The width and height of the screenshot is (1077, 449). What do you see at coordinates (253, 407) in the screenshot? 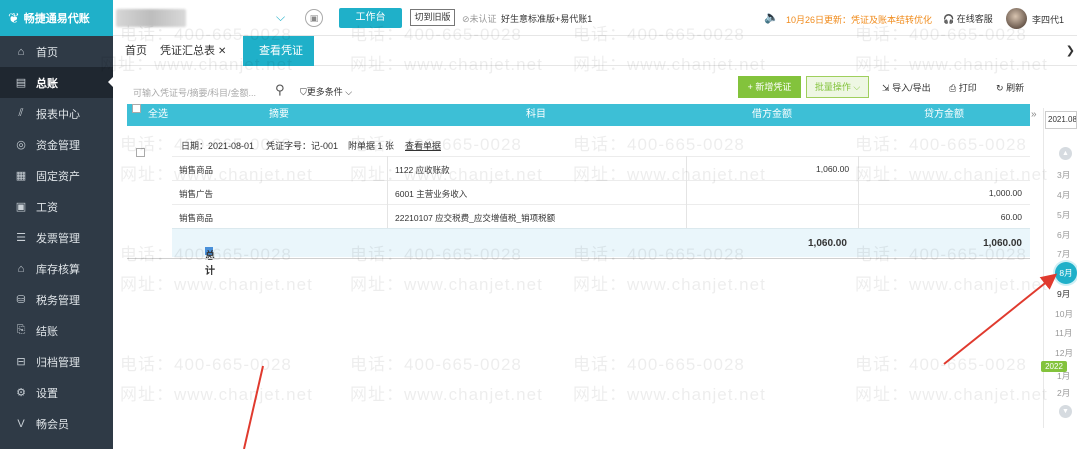
I see `arrow-lower-left` at bounding box center [253, 407].